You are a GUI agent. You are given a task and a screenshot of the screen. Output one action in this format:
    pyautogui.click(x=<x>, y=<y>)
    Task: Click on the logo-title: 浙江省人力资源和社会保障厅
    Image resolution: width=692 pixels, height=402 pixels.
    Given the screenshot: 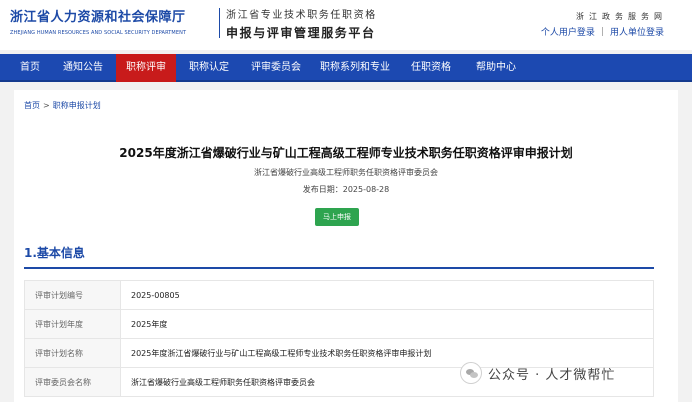 What is the action you would take?
    pyautogui.click(x=98, y=17)
    